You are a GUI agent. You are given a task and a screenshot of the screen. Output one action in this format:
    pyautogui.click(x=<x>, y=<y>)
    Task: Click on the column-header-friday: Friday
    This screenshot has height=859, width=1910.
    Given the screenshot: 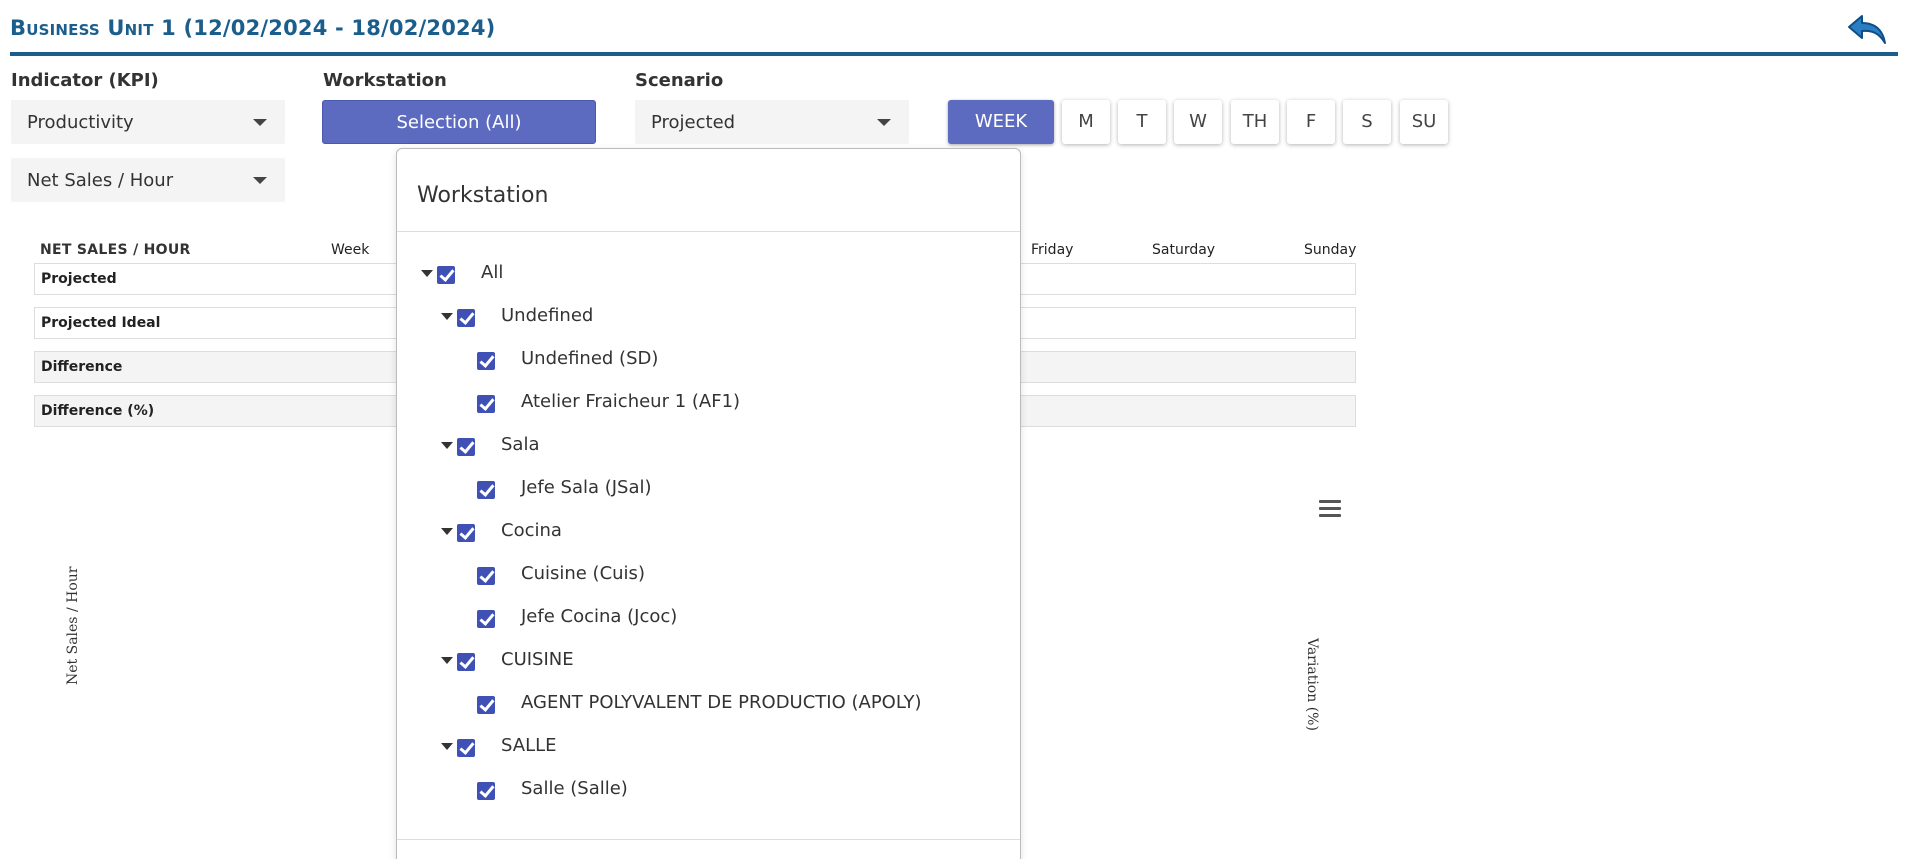 What is the action you would take?
    pyautogui.click(x=1052, y=250)
    